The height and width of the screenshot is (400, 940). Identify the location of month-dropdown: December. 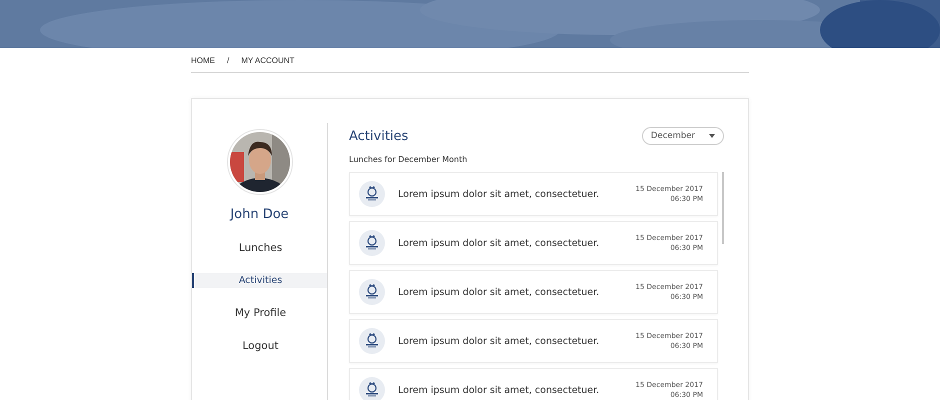
(683, 136).